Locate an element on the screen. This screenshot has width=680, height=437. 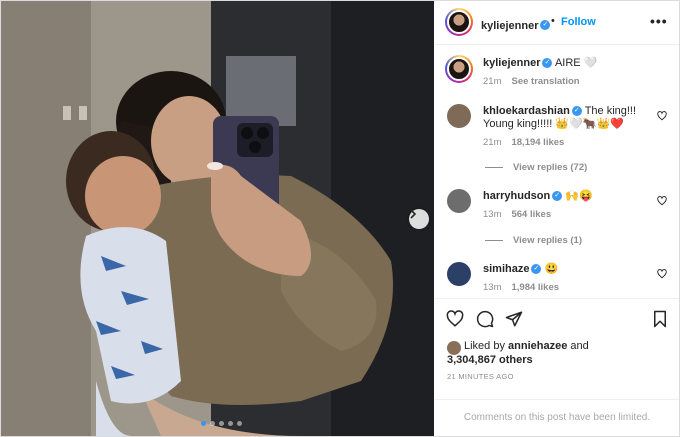
author-name-row: kyliejenner ✓ is located at coordinates (516, 25).